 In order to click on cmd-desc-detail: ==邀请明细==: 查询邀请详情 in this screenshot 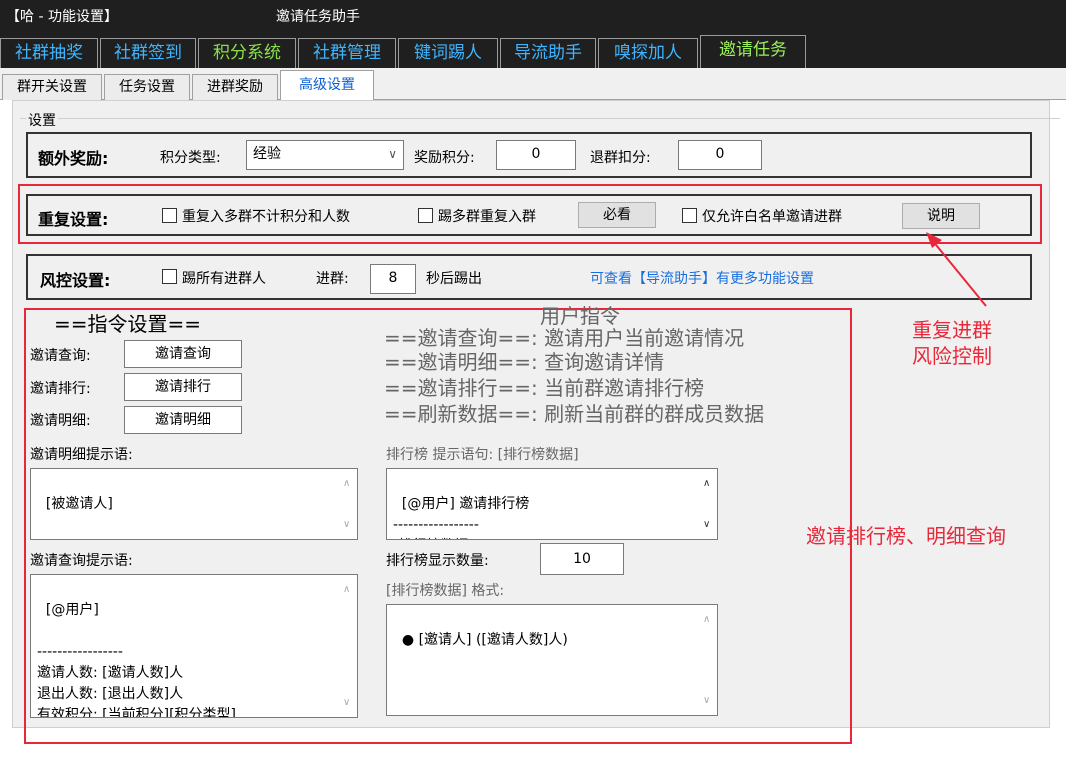, I will do `click(524, 362)`.